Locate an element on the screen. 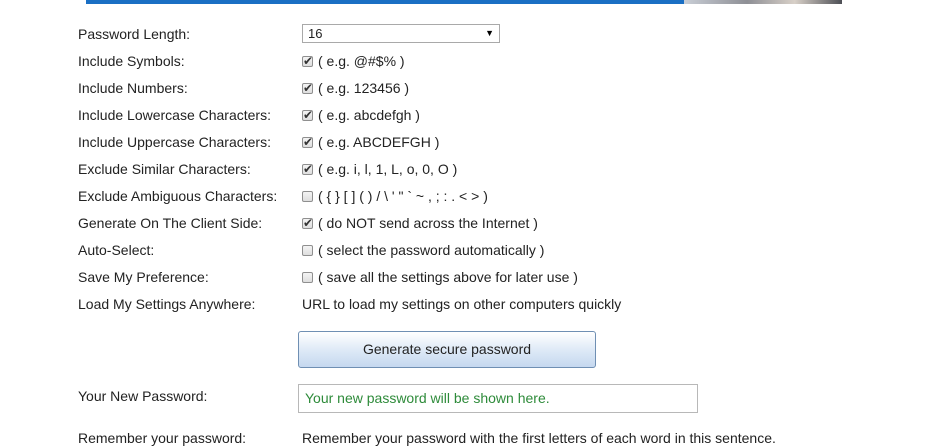  new-password-label: Your New Password: is located at coordinates (143, 396).